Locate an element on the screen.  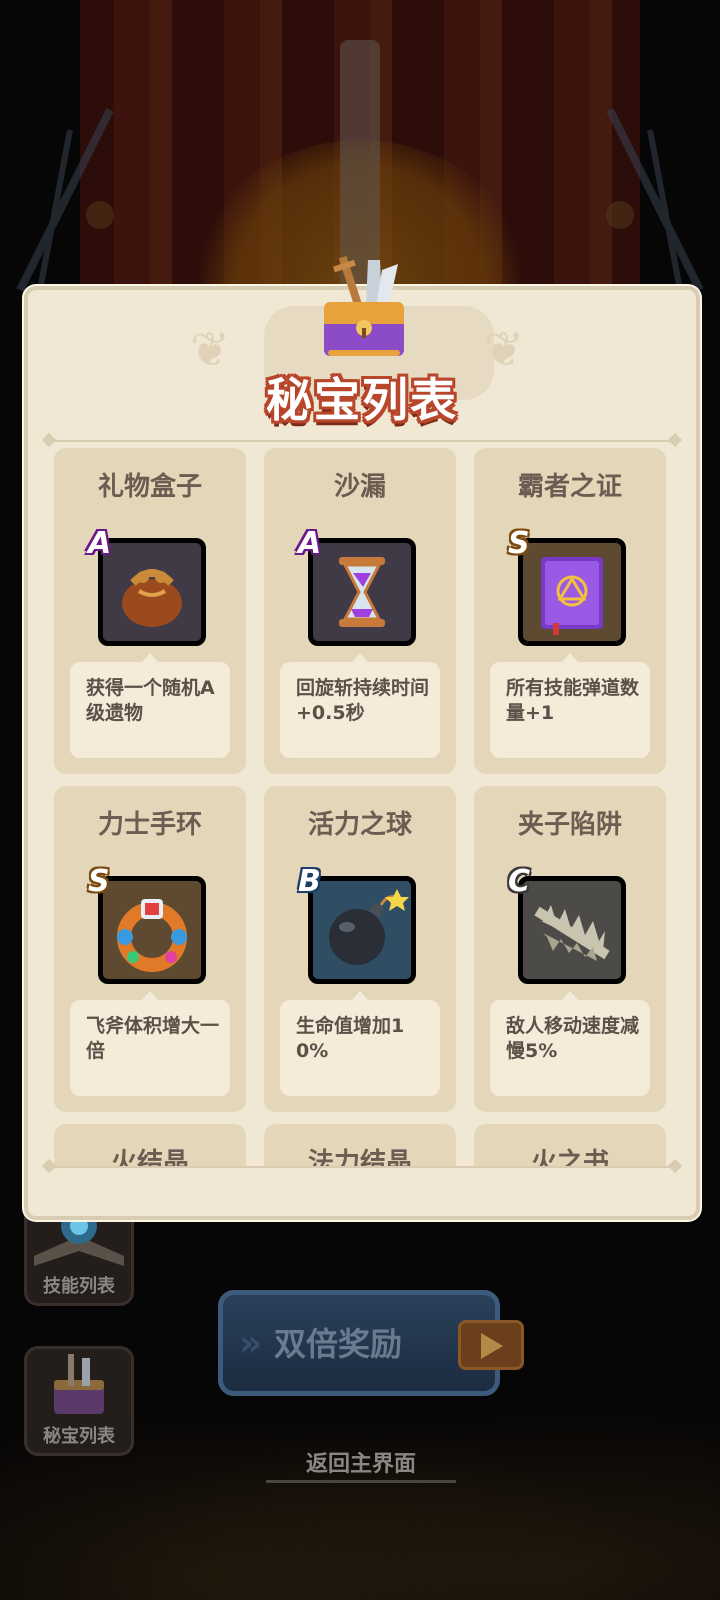
treasure-name: 礼物盒子 is located at coordinates (149, 487).